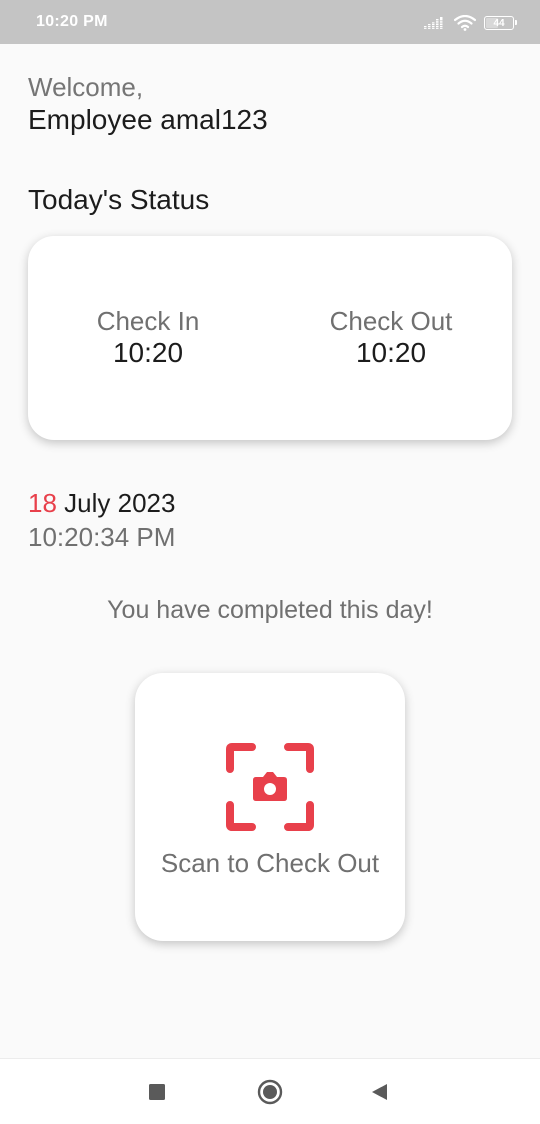 The width and height of the screenshot is (540, 1124). Describe the element at coordinates (270, 863) in the screenshot. I see `scan-label: Scan to Check Out` at that location.